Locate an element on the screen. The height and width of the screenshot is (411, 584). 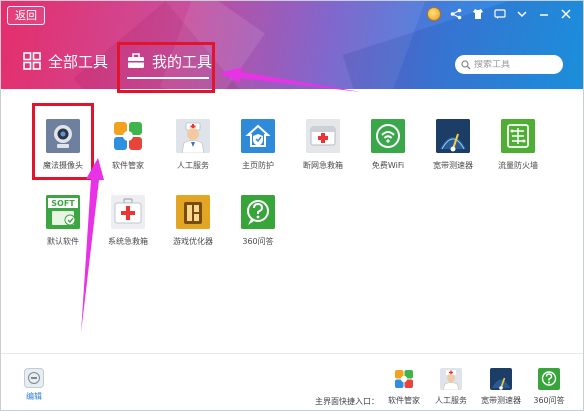
tool-label: 软件管家 is located at coordinates (128, 165).